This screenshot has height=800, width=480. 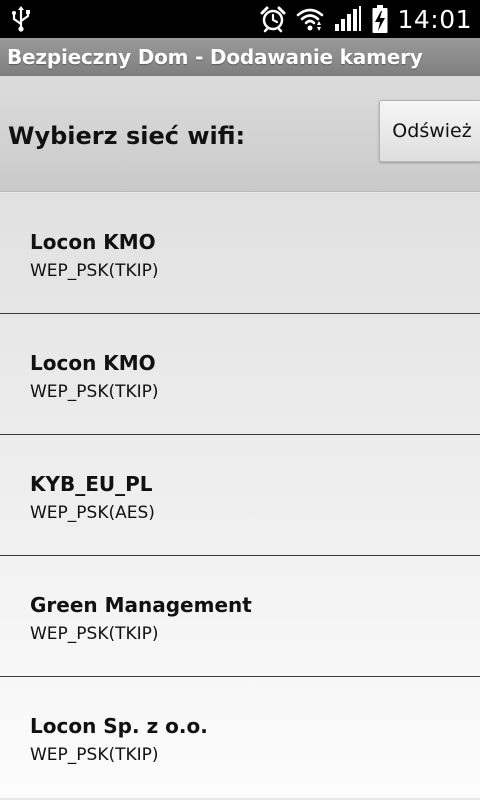 What do you see at coordinates (348, 19) in the screenshot?
I see `signal-icon` at bounding box center [348, 19].